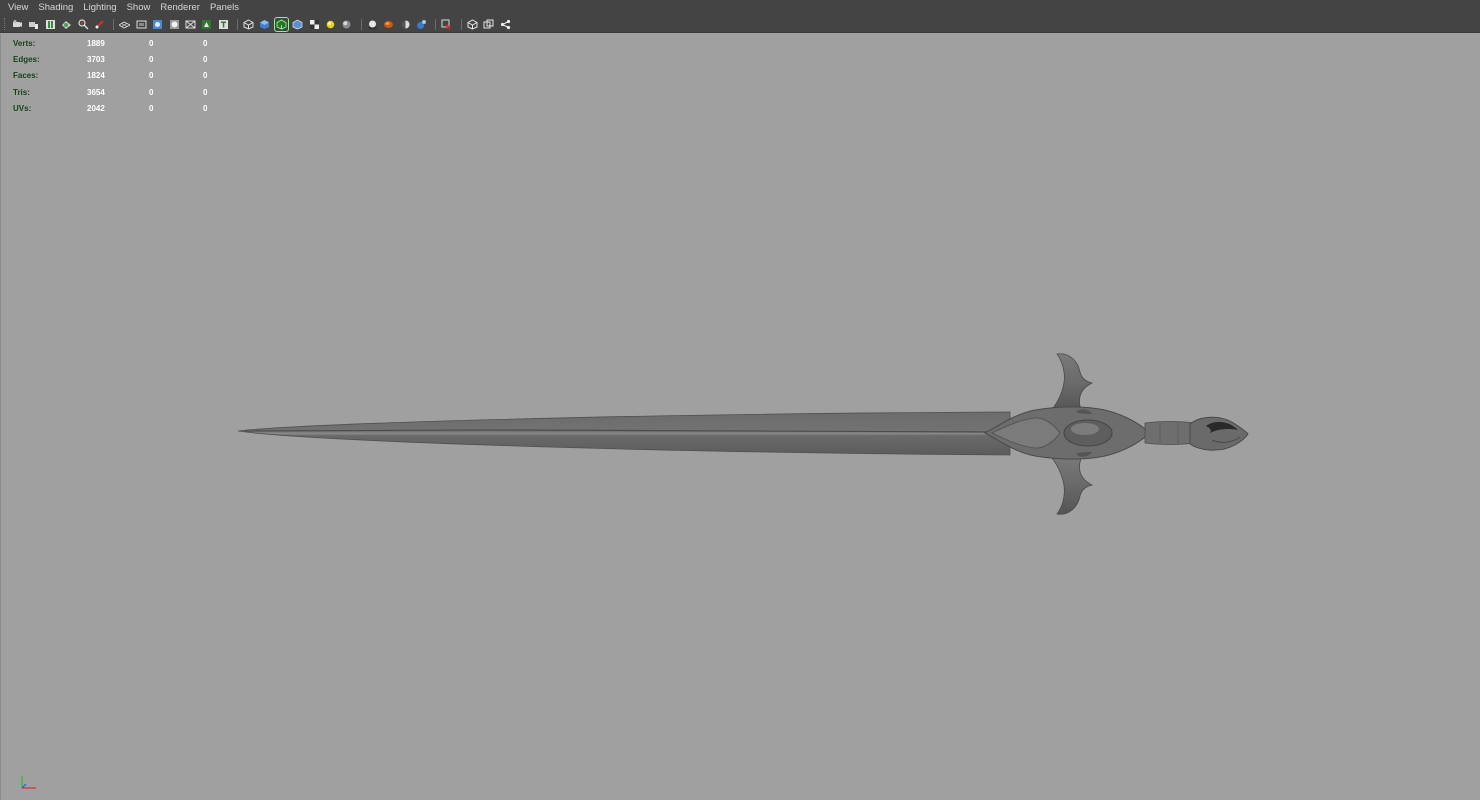 The image size is (1480, 800). What do you see at coordinates (50, 24) in the screenshot?
I see `bookmark-icon` at bounding box center [50, 24].